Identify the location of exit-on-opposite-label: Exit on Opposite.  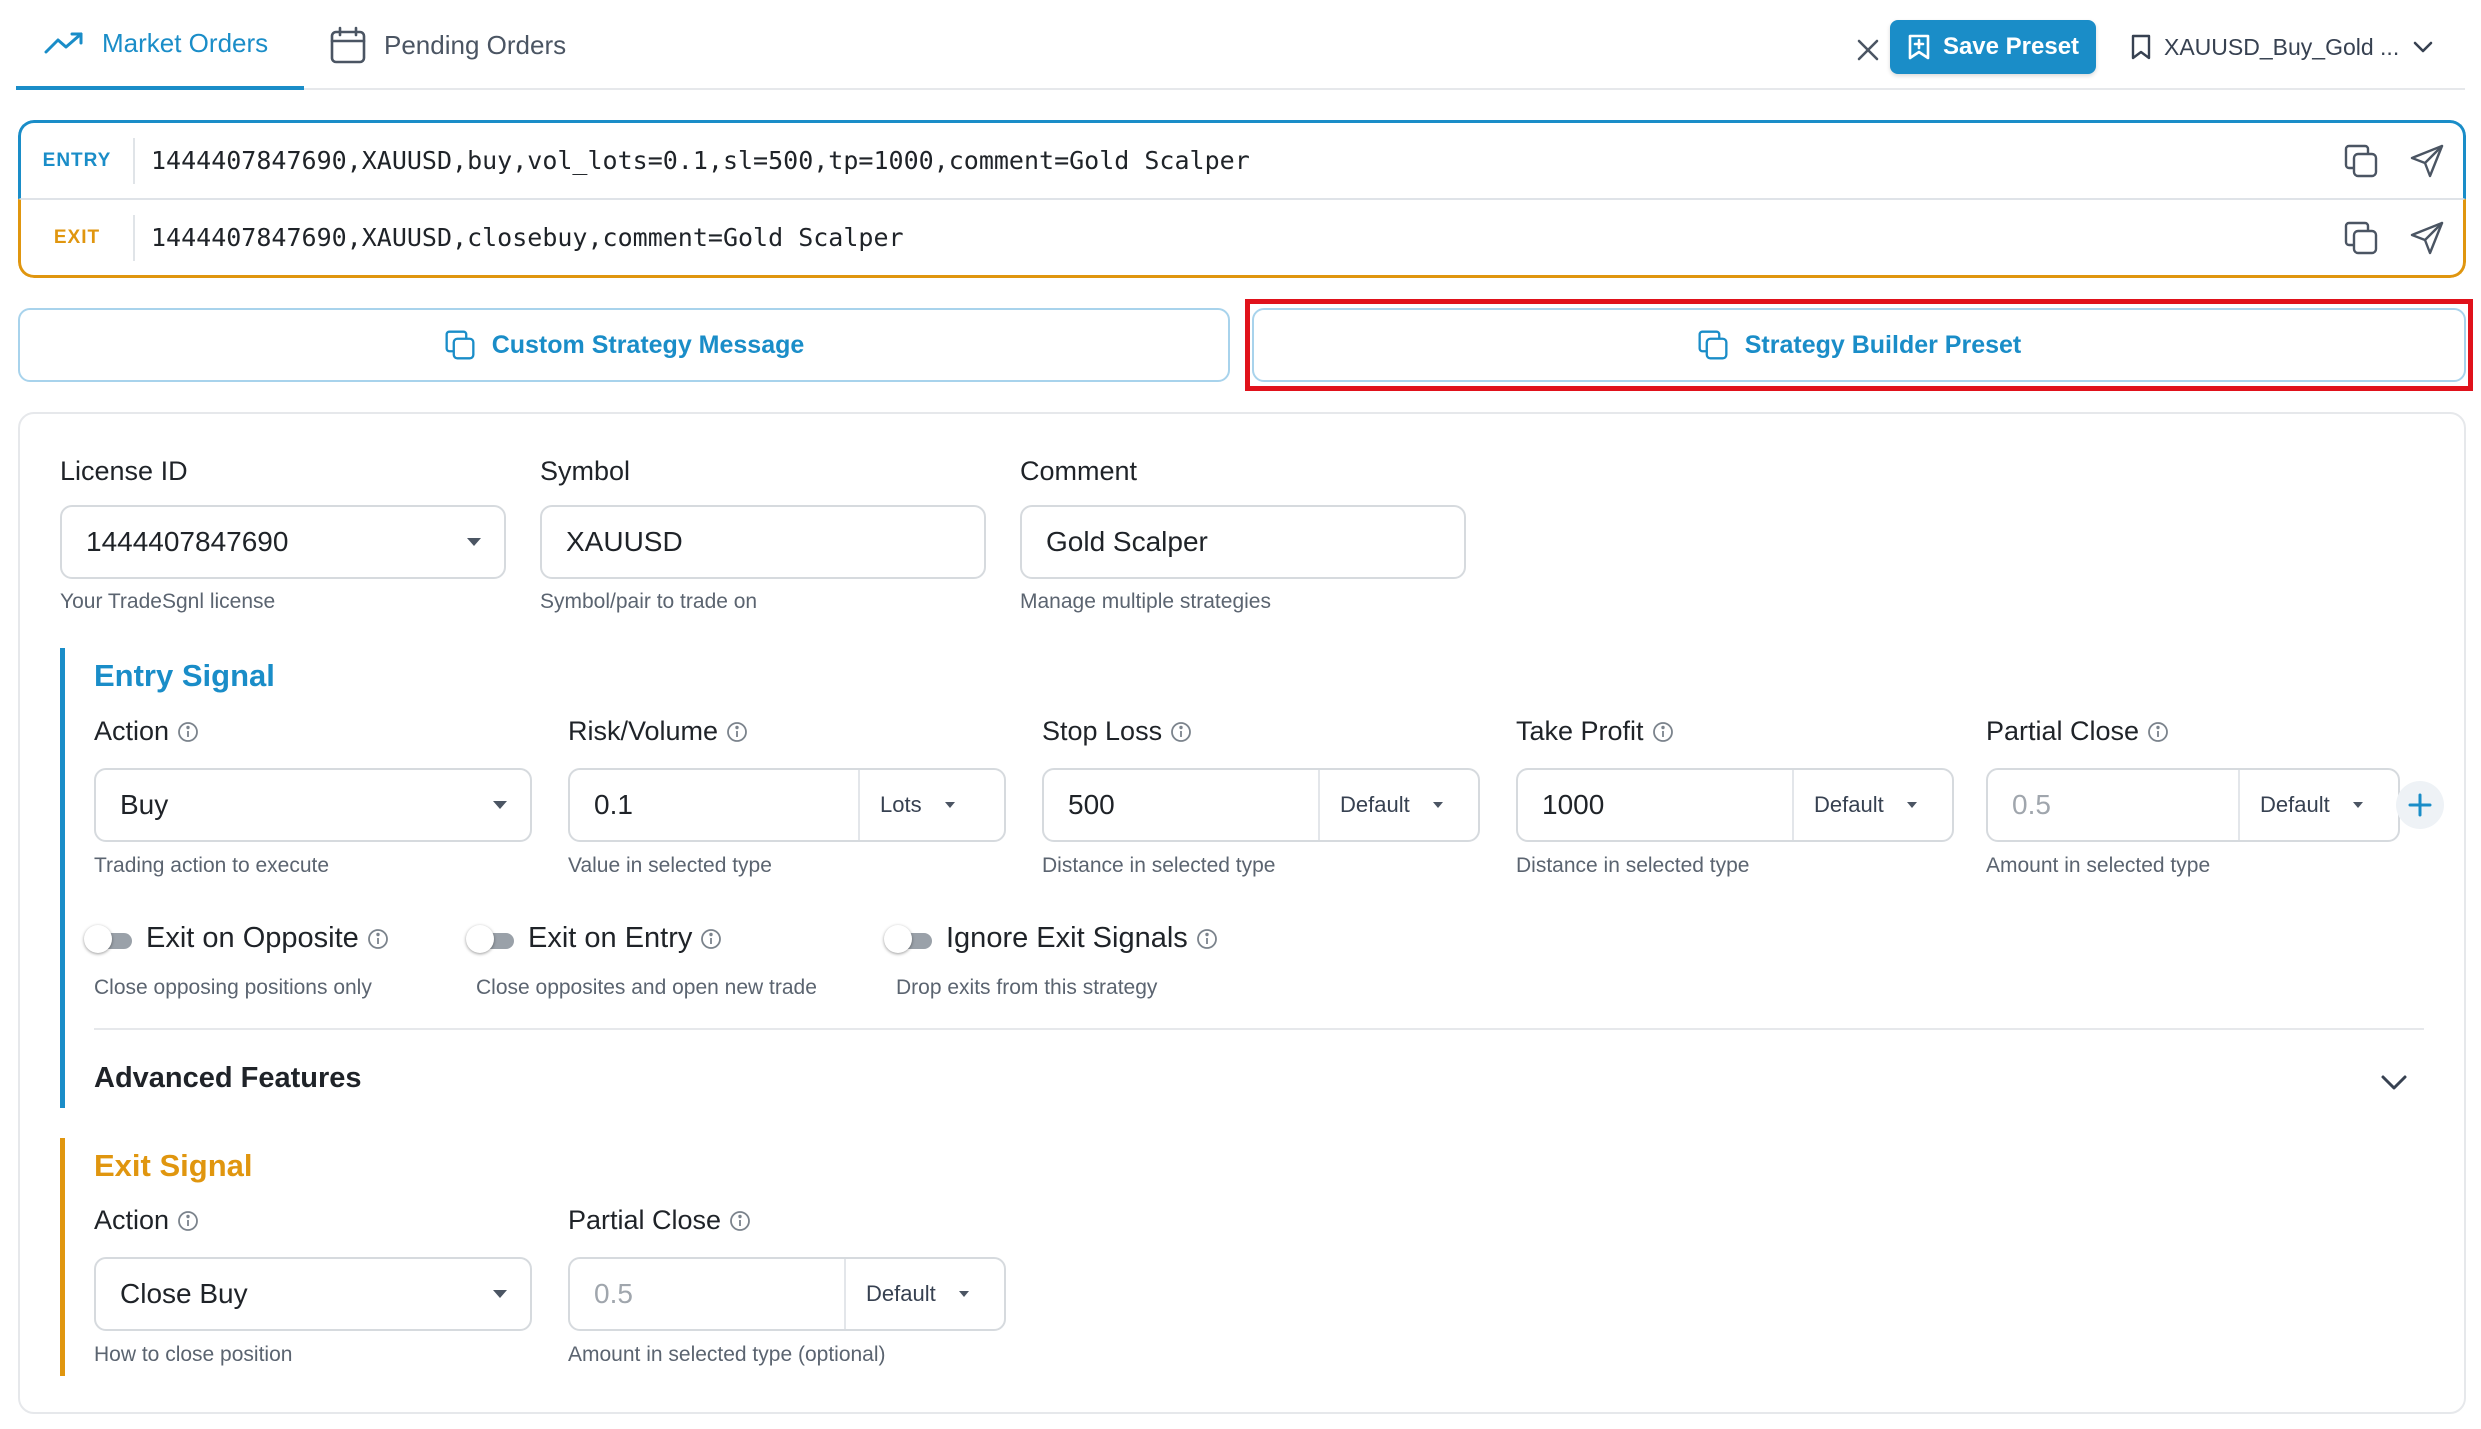
(252, 938).